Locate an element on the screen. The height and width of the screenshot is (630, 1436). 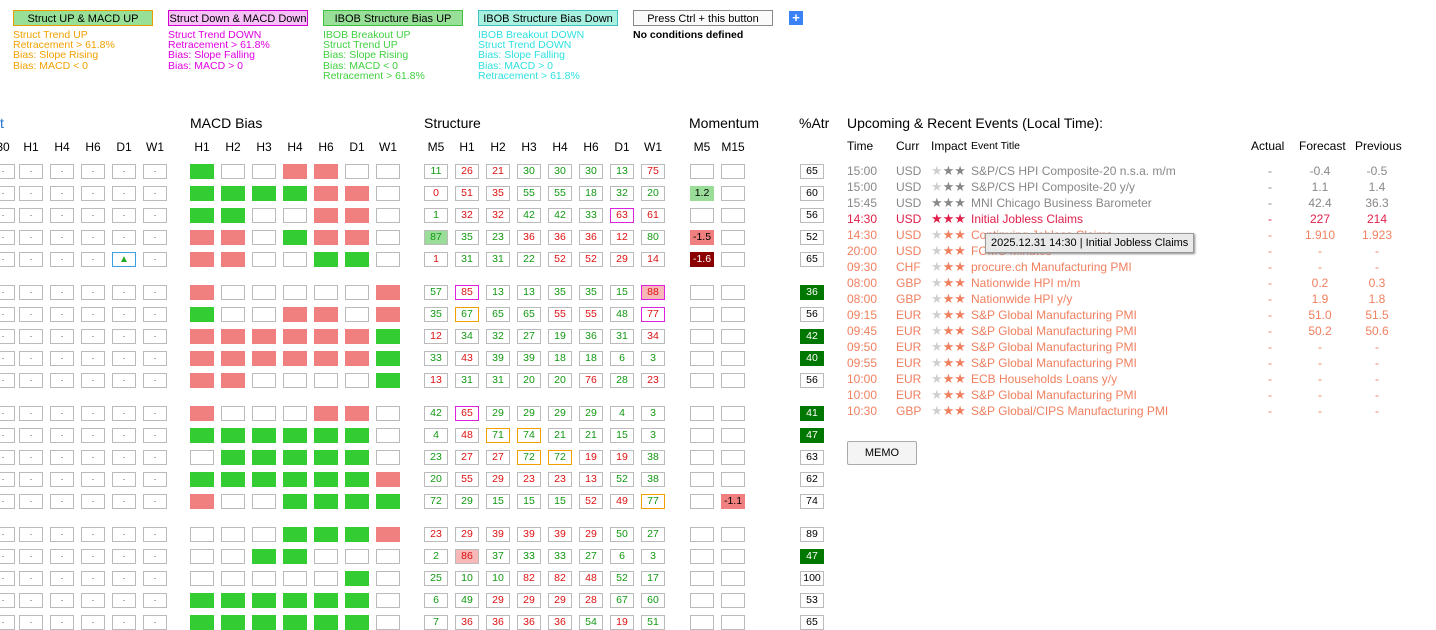
impact-star-icon: ★★★ is located at coordinates (948, 218).